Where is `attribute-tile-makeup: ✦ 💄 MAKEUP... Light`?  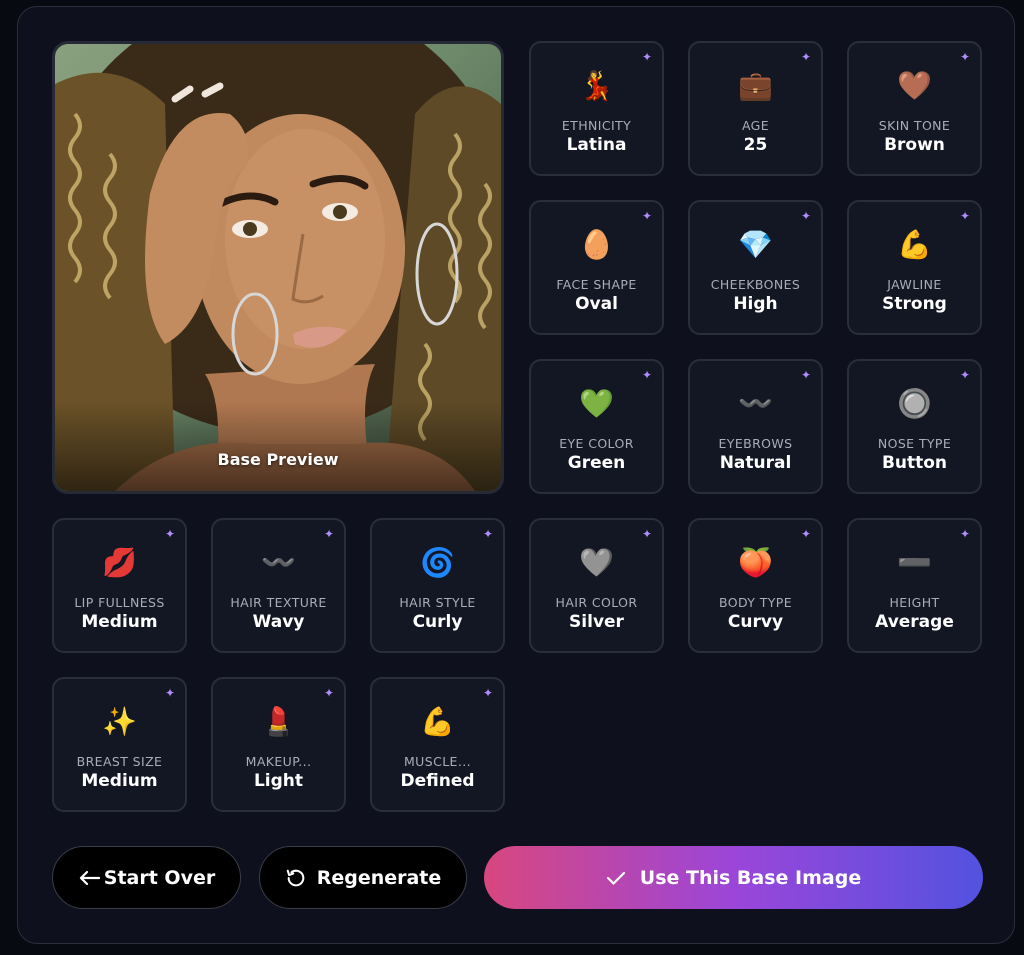 attribute-tile-makeup: ✦ 💄 MAKEUP... Light is located at coordinates (278, 744).